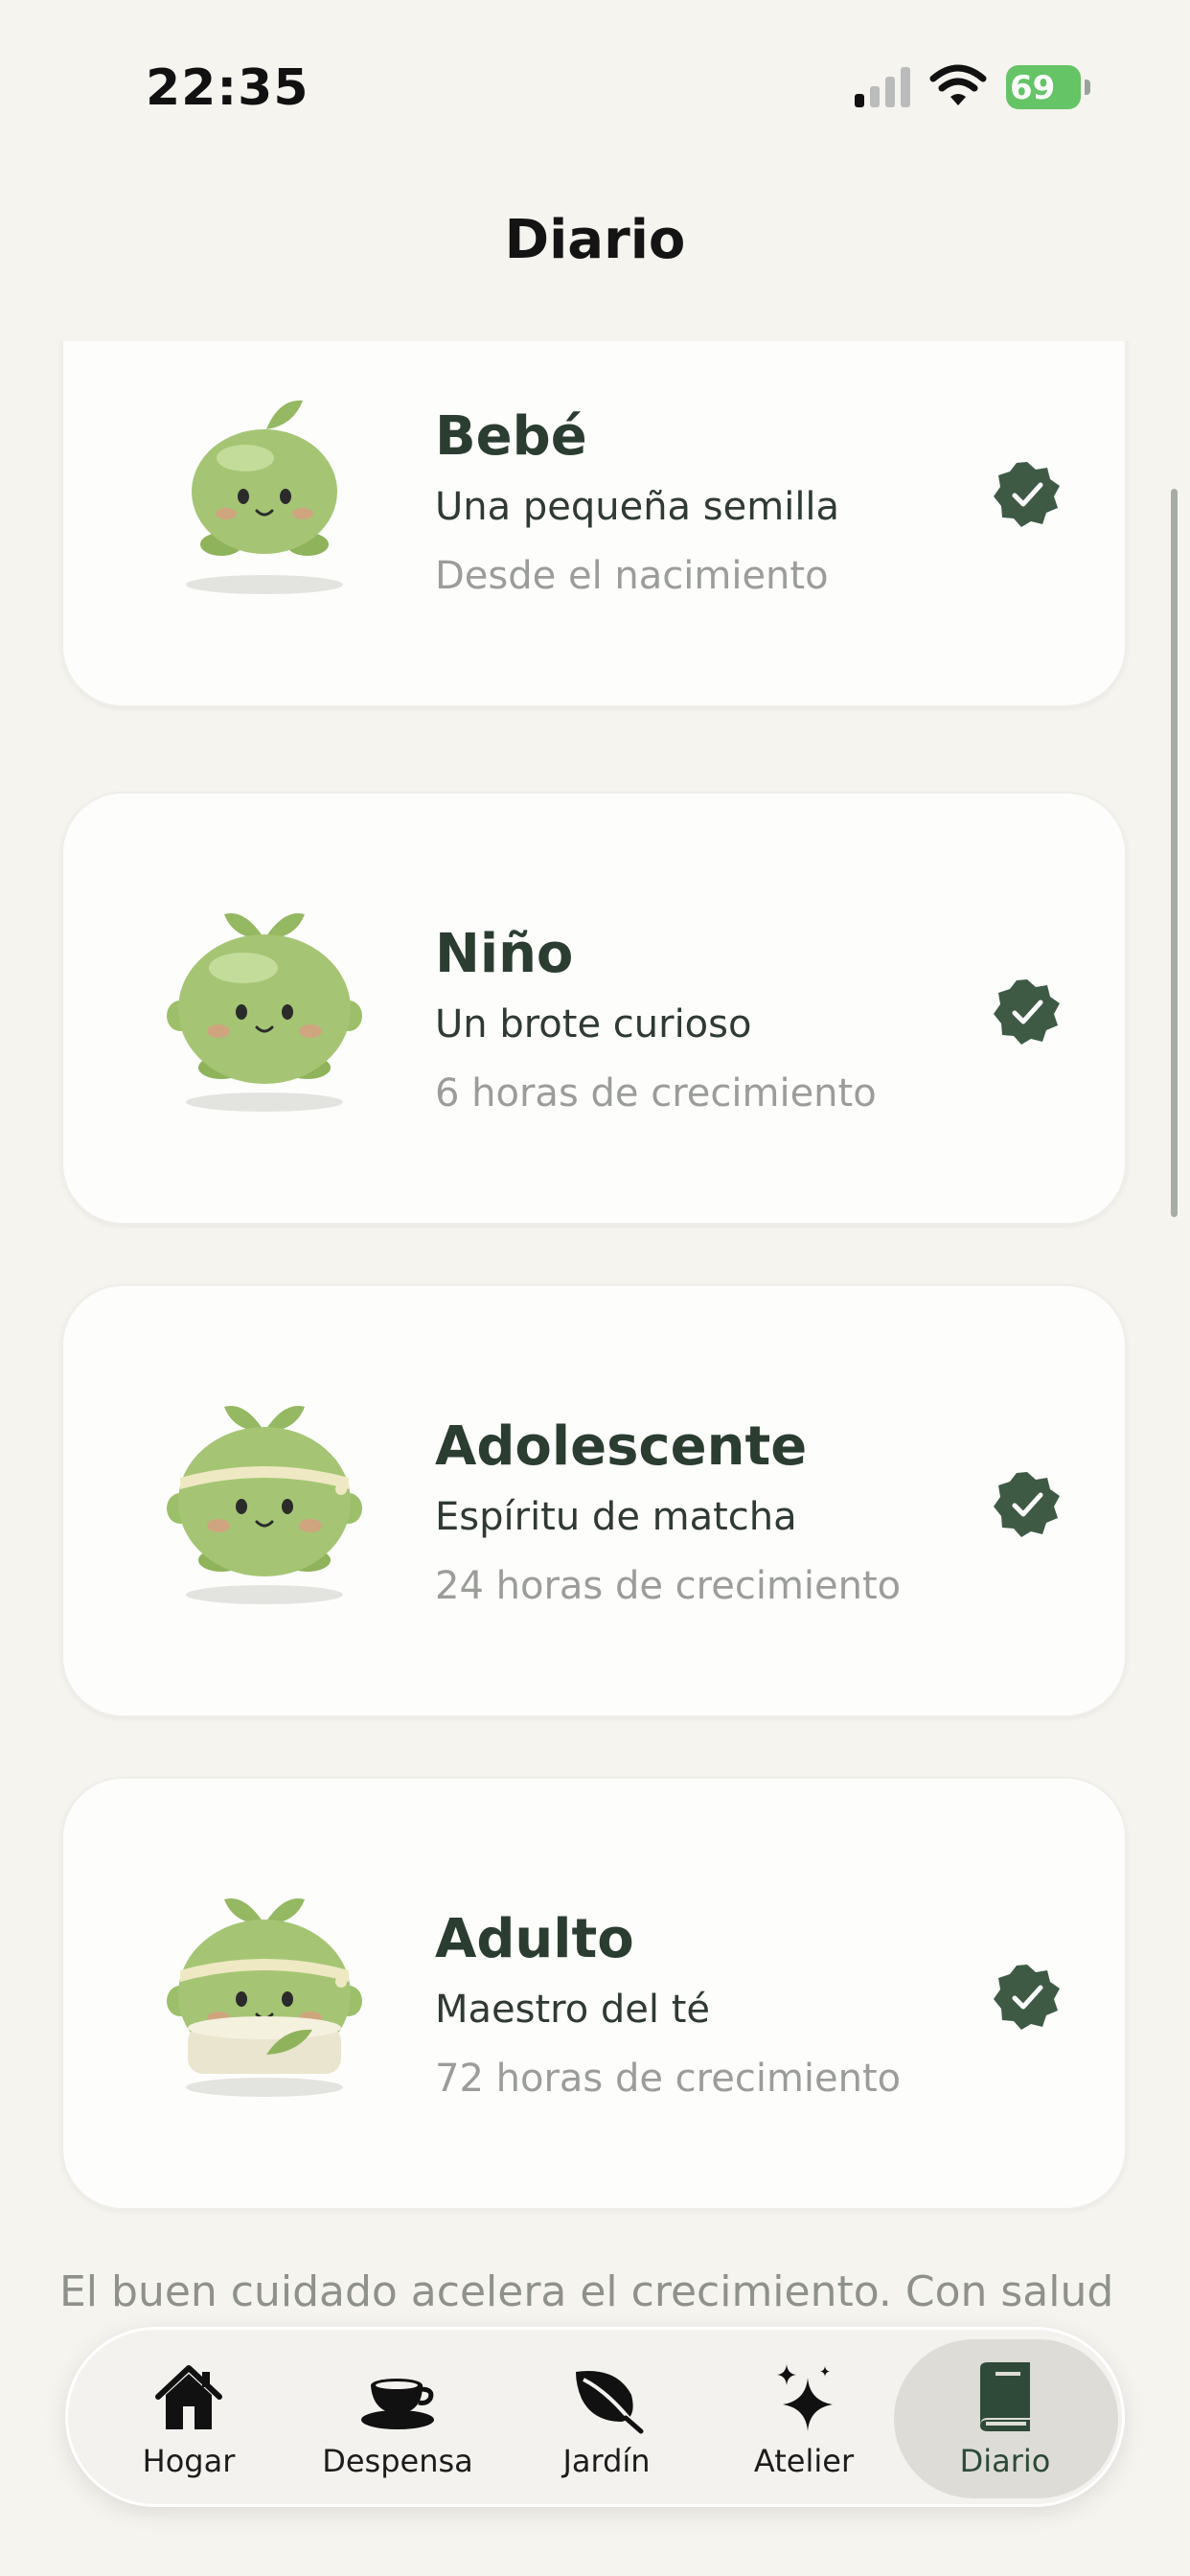 The width and height of the screenshot is (1190, 2576). What do you see at coordinates (573, 2010) in the screenshot?
I see `stage-subtitle: Maestro del té` at bounding box center [573, 2010].